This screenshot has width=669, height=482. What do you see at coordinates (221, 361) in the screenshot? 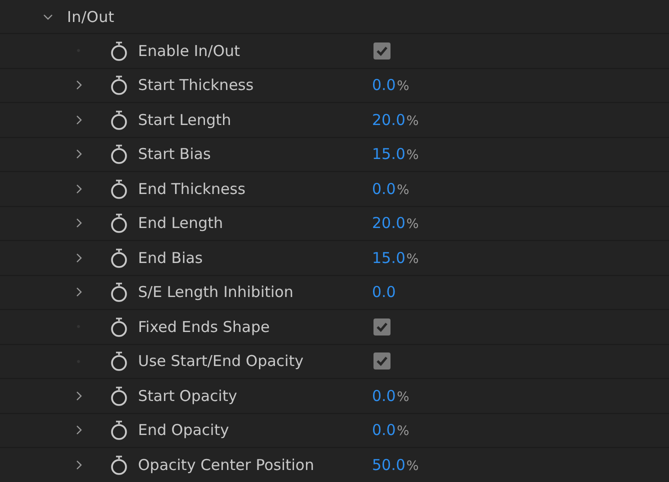
I see `property-label: Use Start/End Opacity` at bounding box center [221, 361].